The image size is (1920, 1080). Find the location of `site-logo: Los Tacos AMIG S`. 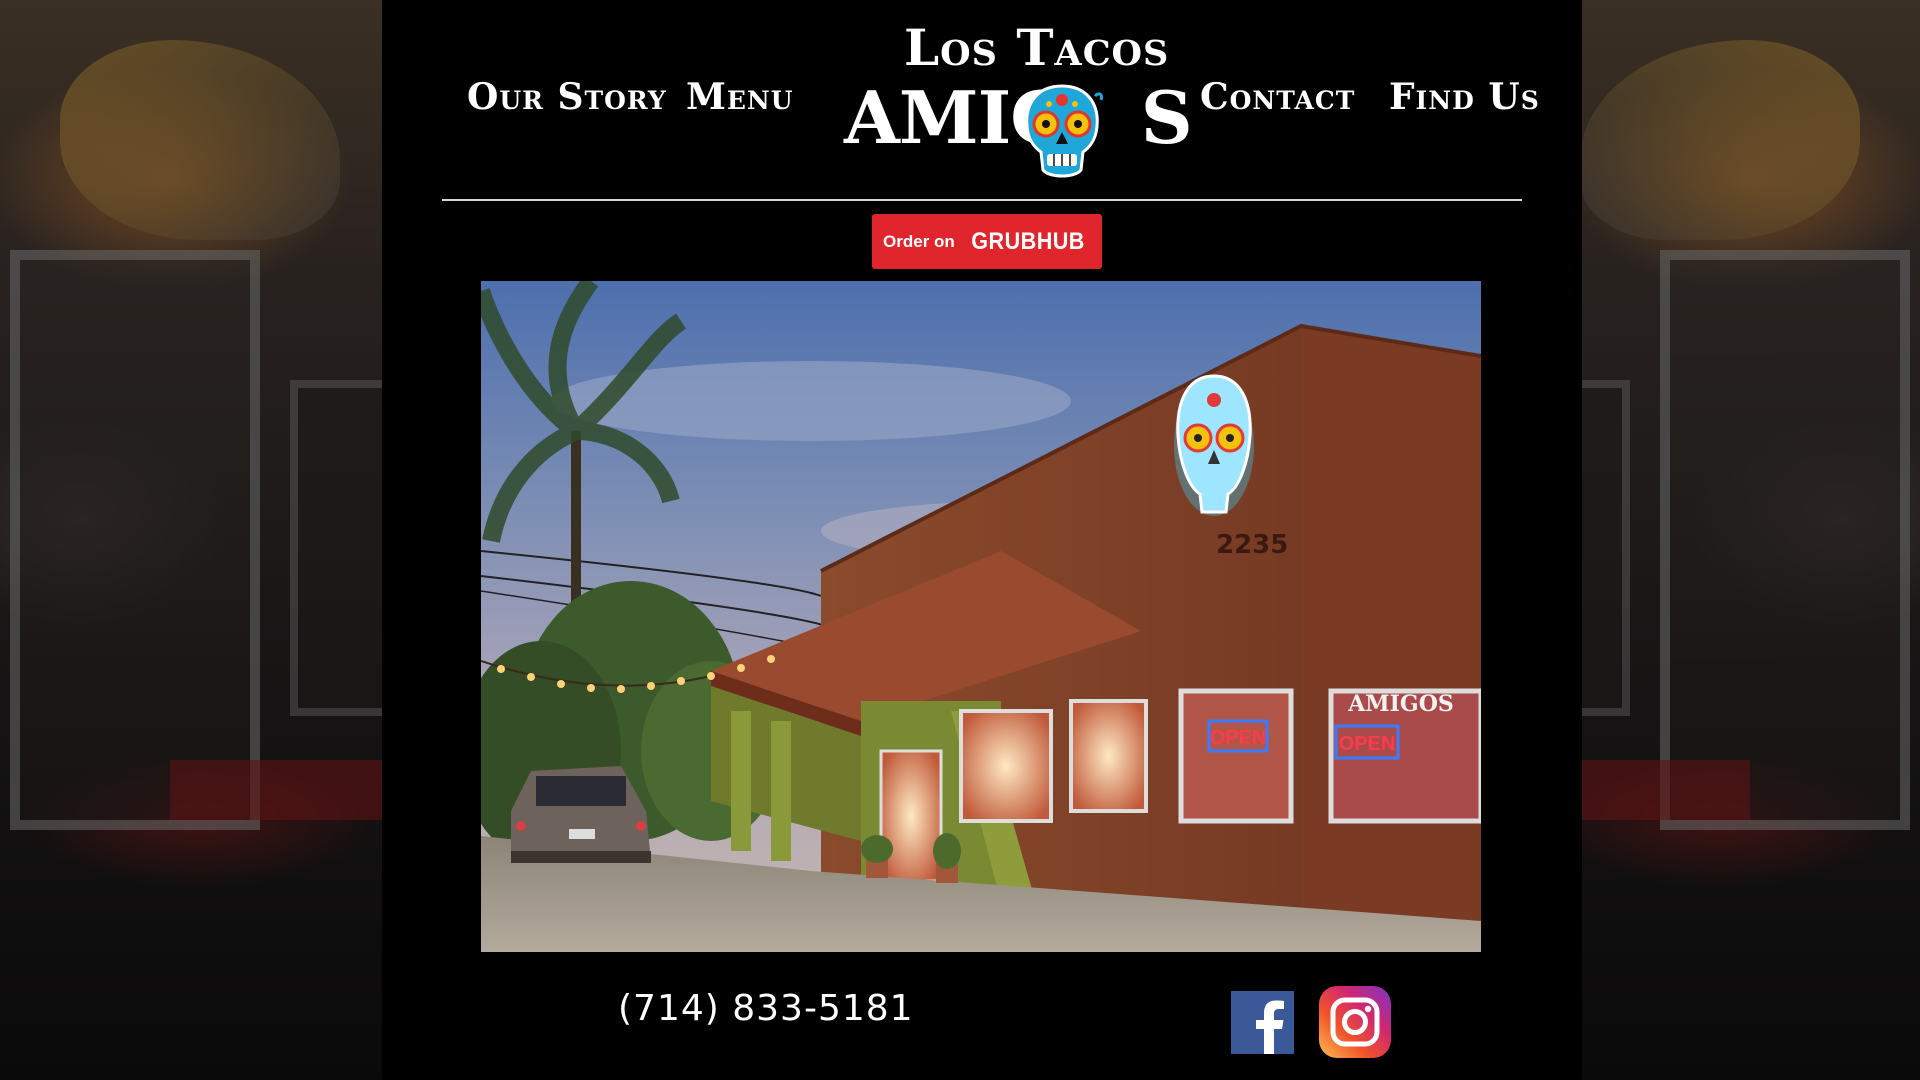

site-logo: Los Tacos AMIG S is located at coordinates (1018, 100).